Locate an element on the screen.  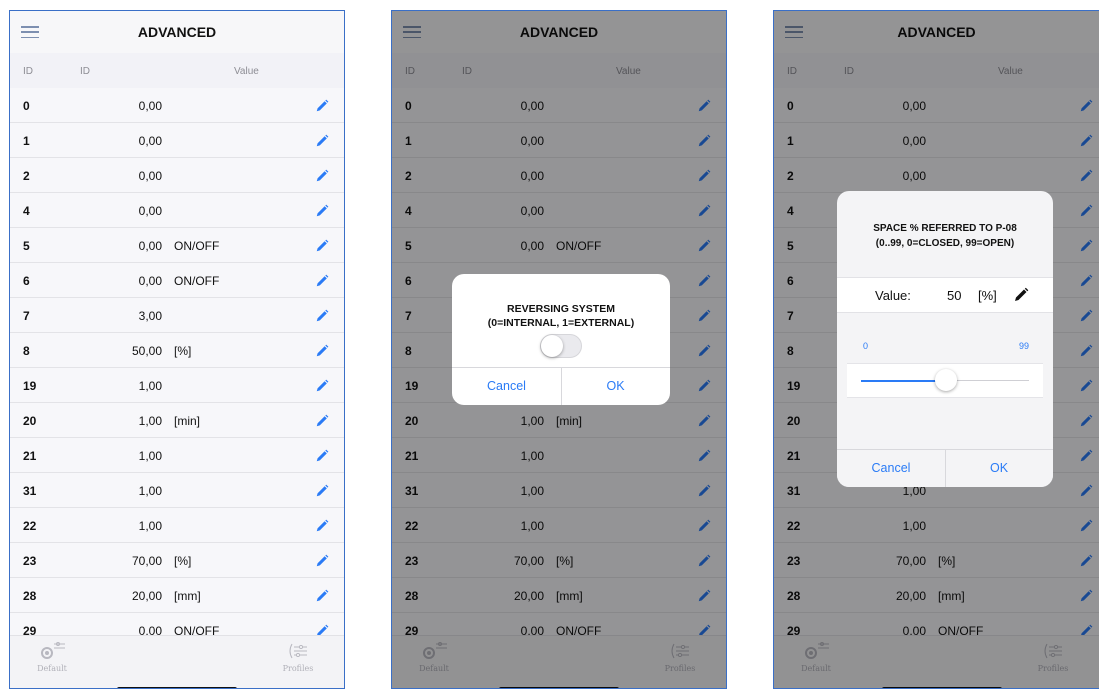
tab-default: Default is located at coordinates (52, 656).